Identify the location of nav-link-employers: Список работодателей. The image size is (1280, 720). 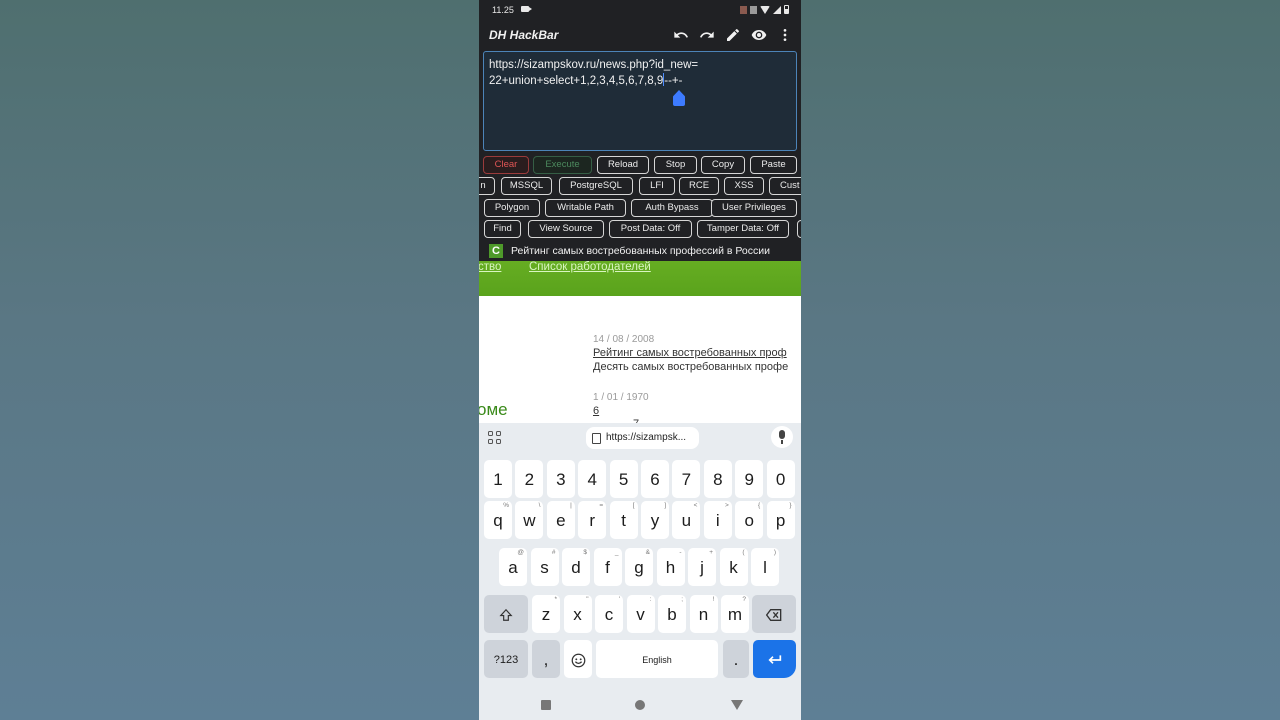
(590, 267).